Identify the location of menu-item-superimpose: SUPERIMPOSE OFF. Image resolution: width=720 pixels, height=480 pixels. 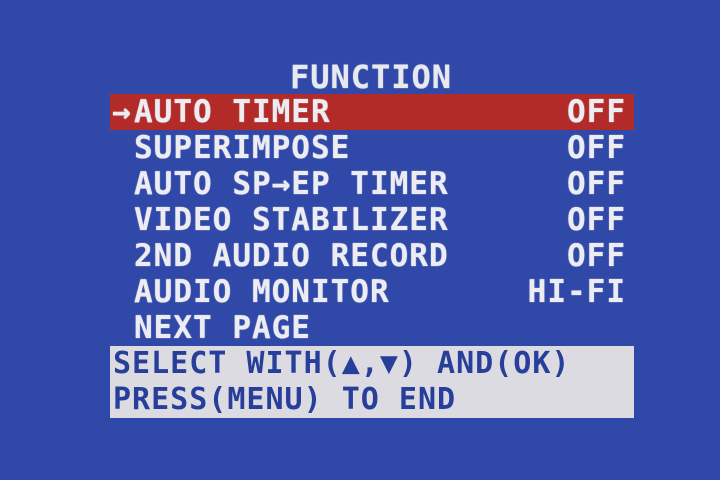
(372, 148).